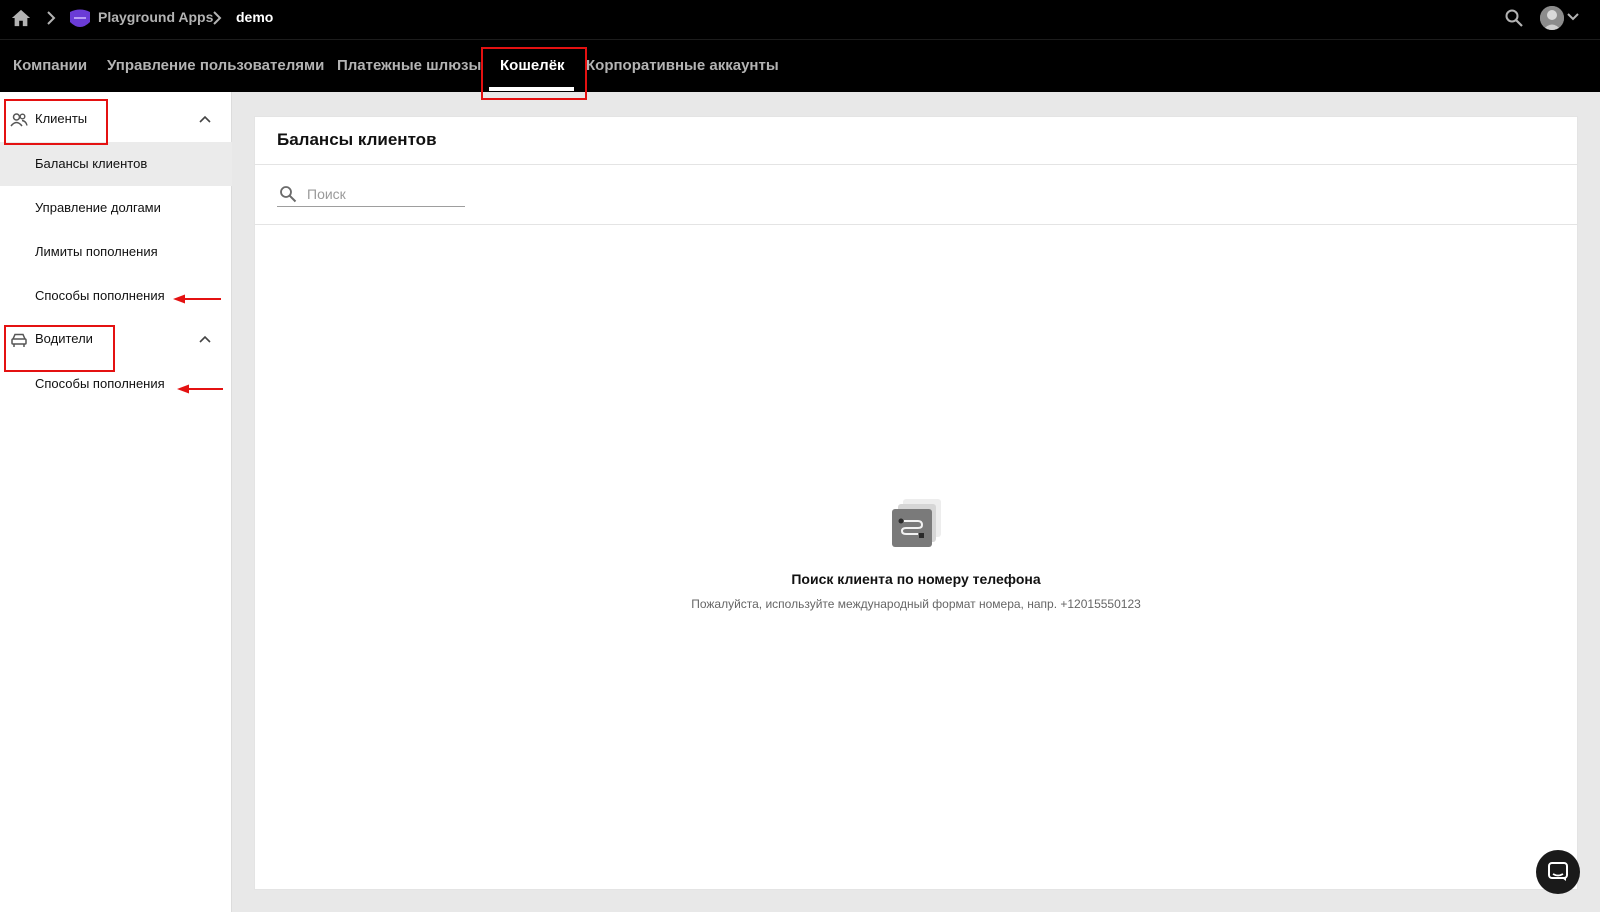  I want to click on chevron-down-icon, so click(1573, 17).